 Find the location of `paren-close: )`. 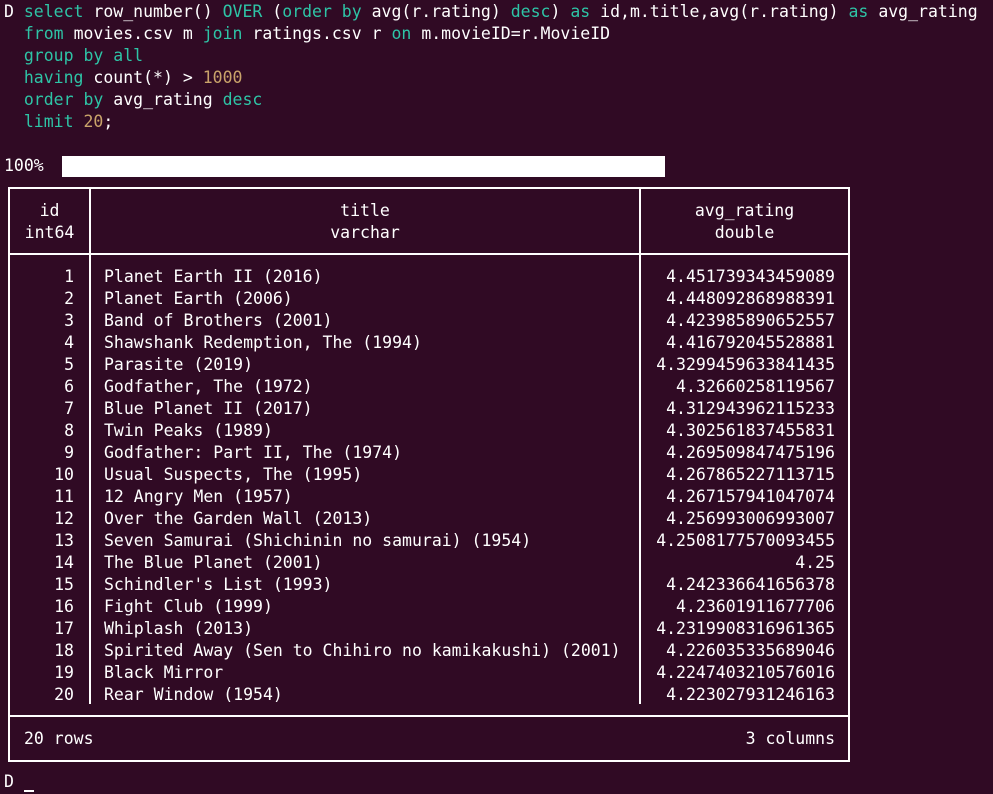

paren-close: ) is located at coordinates (555, 11).